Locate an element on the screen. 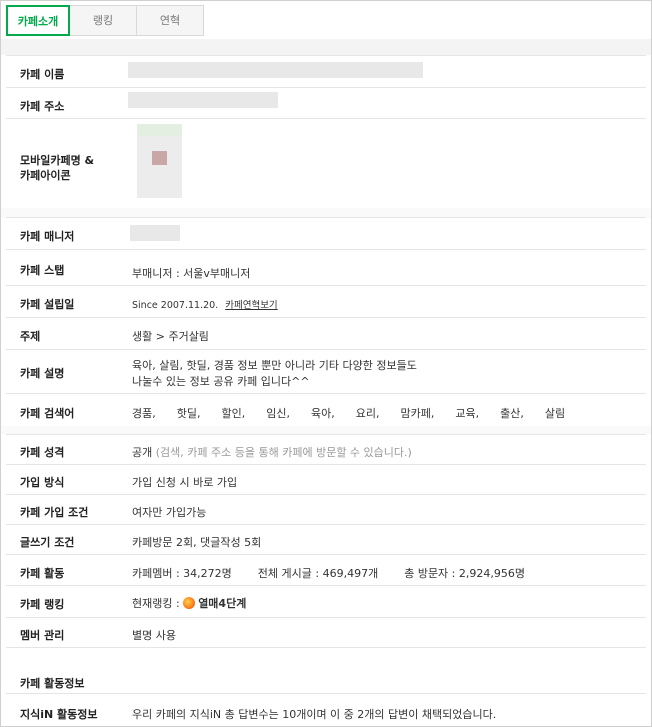 The width and height of the screenshot is (652, 727). row-cafe-name: 카페 이름 is located at coordinates (326, 71).